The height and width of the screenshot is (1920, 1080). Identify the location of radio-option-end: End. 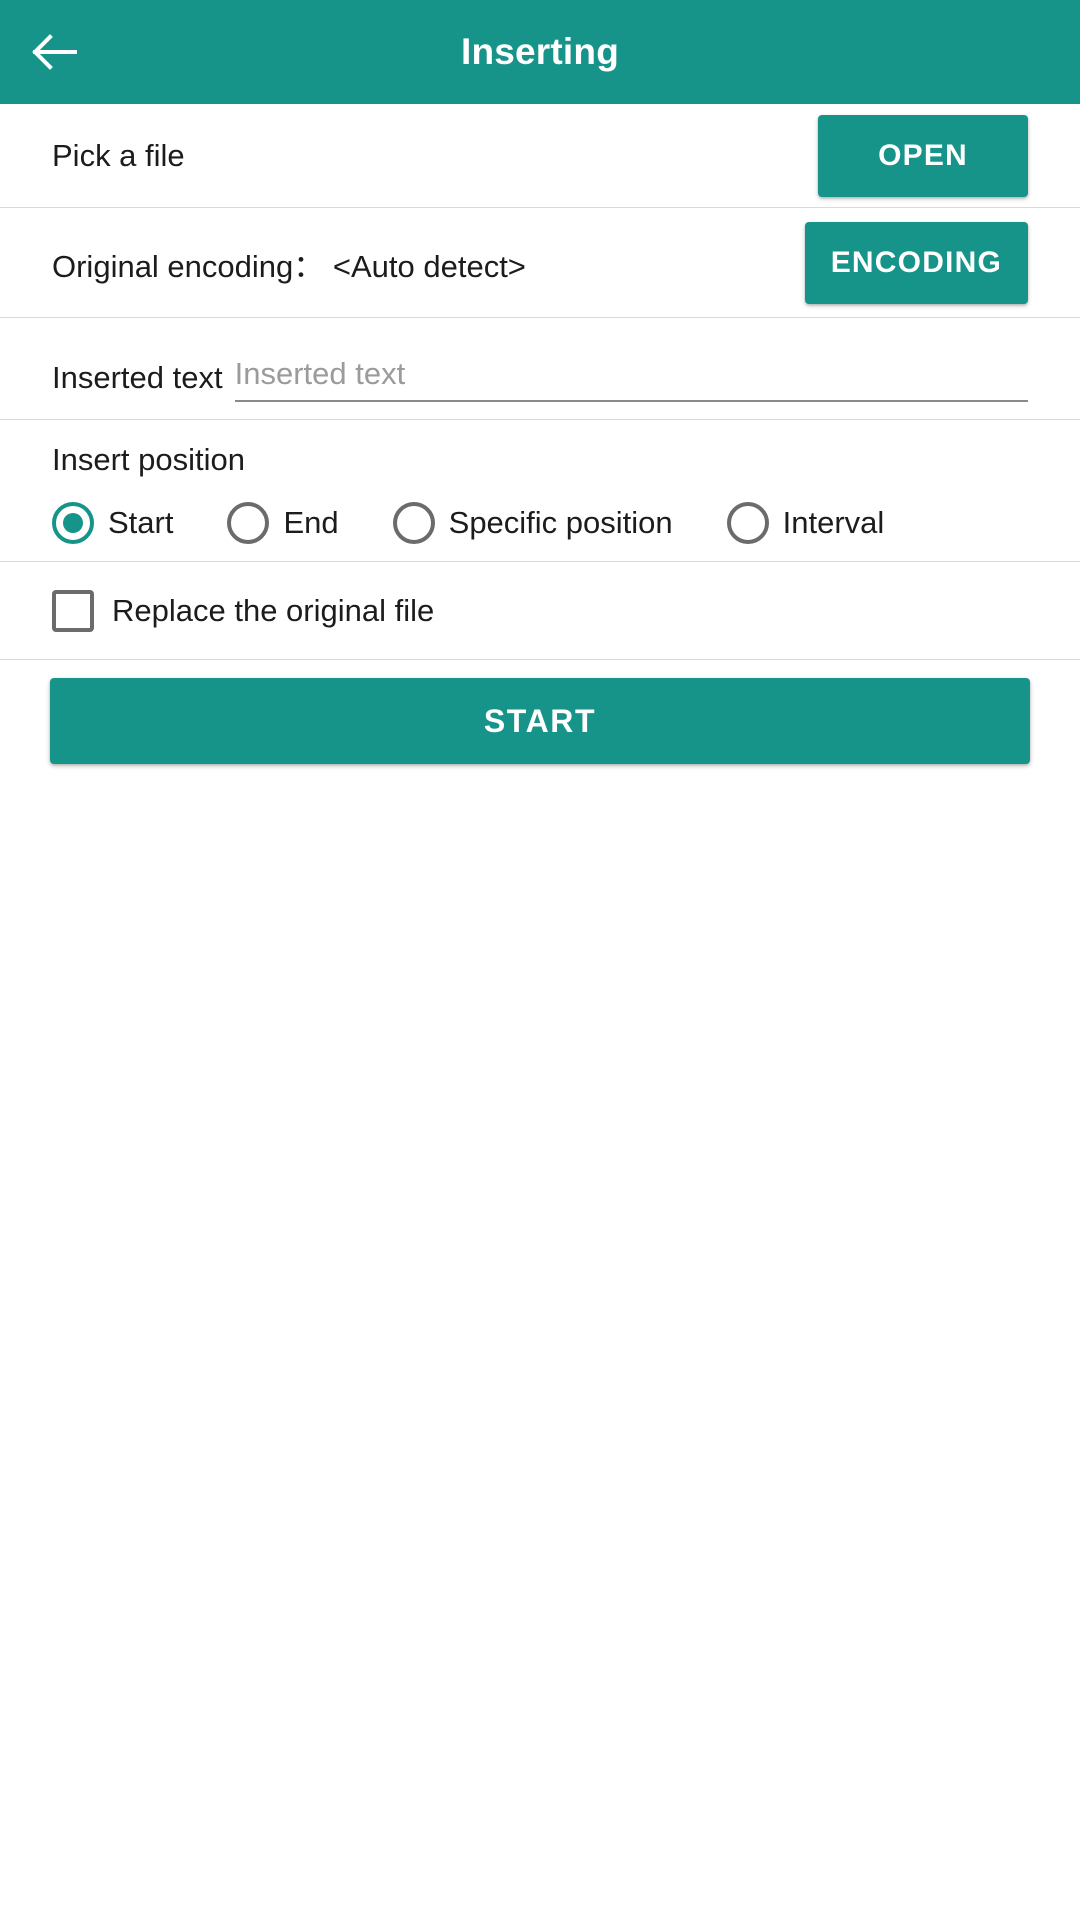
(283, 523).